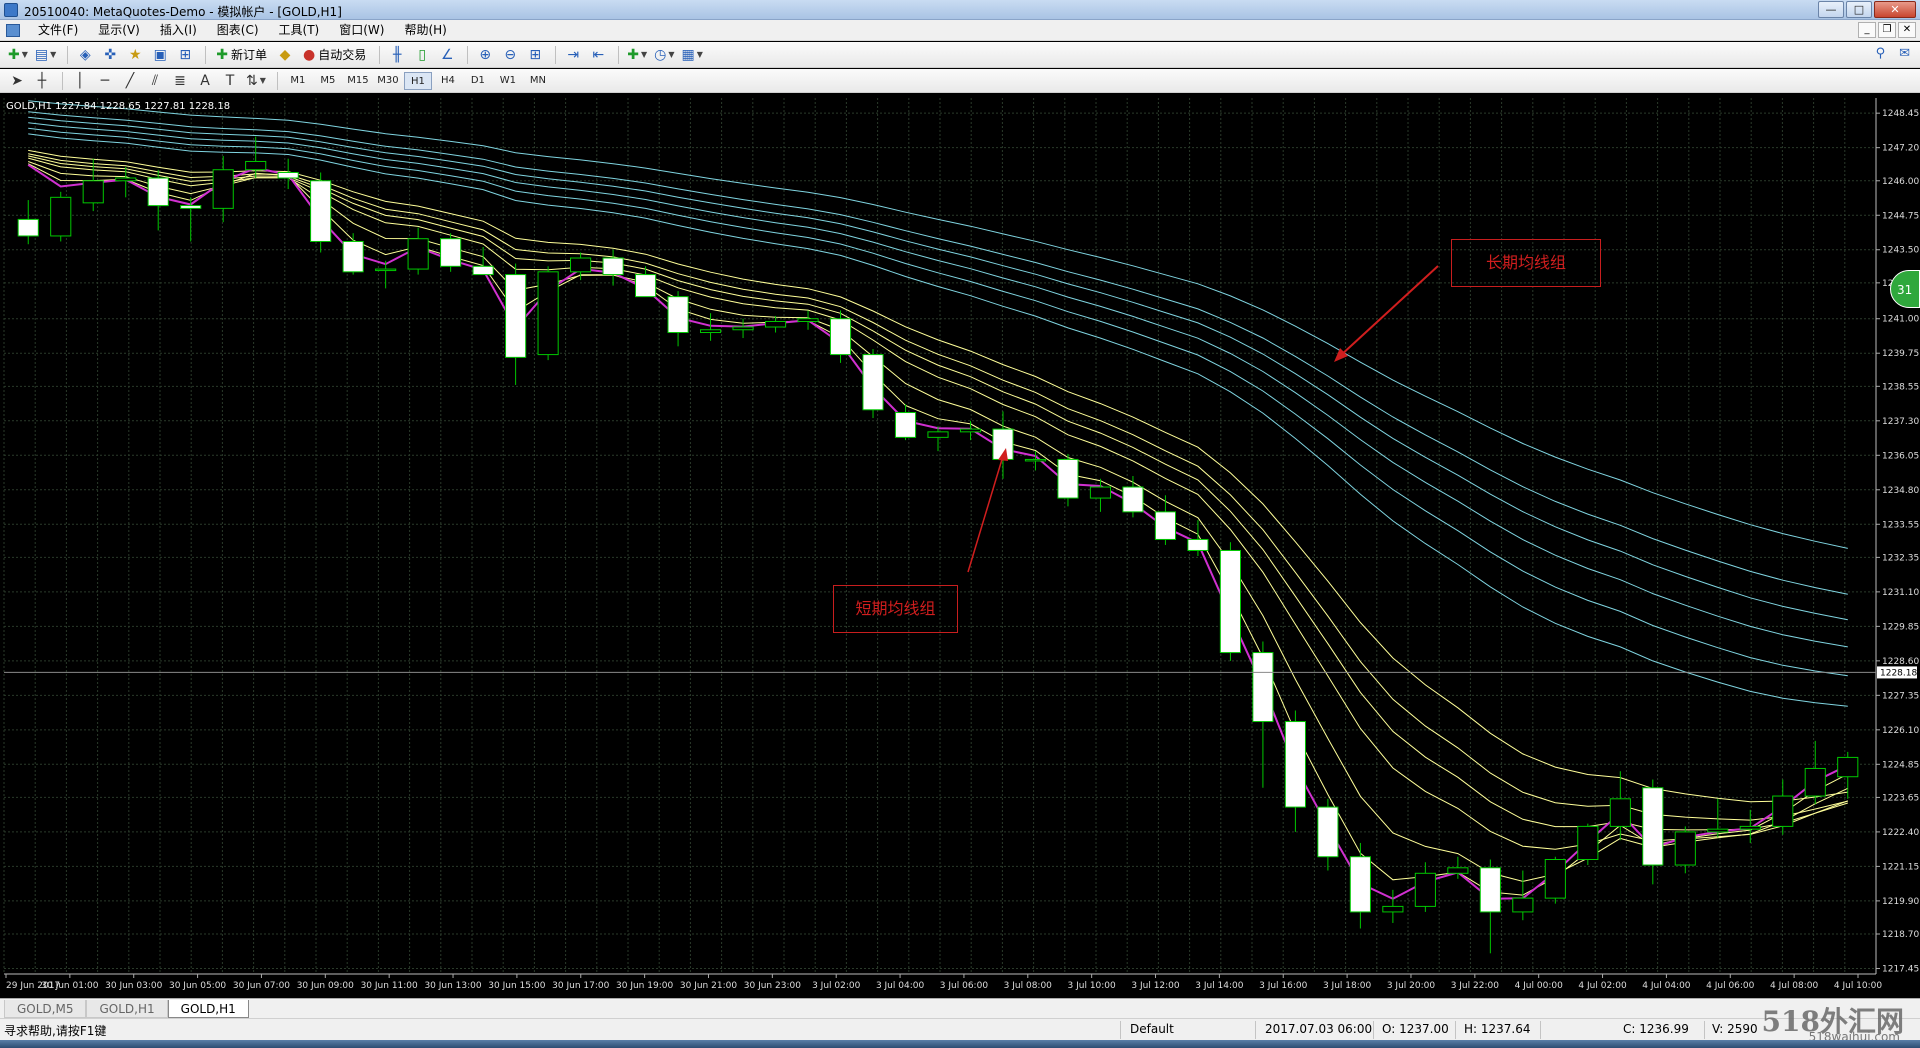 The image size is (1920, 1048). I want to click on one-click-trading-badge: 31, so click(1905, 289).